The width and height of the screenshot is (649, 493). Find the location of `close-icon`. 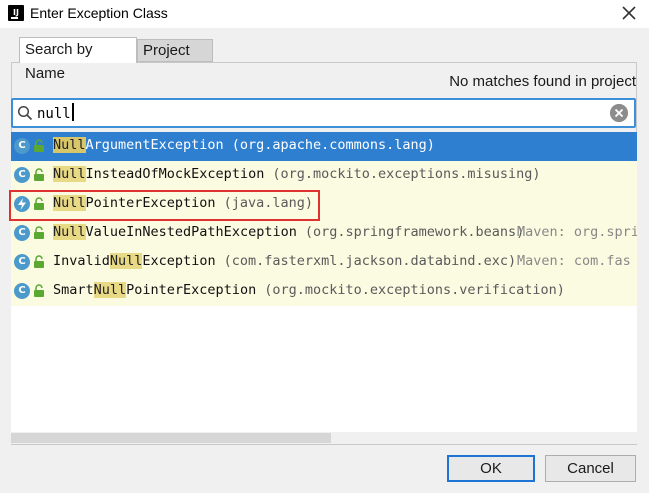

close-icon is located at coordinates (629, 13).